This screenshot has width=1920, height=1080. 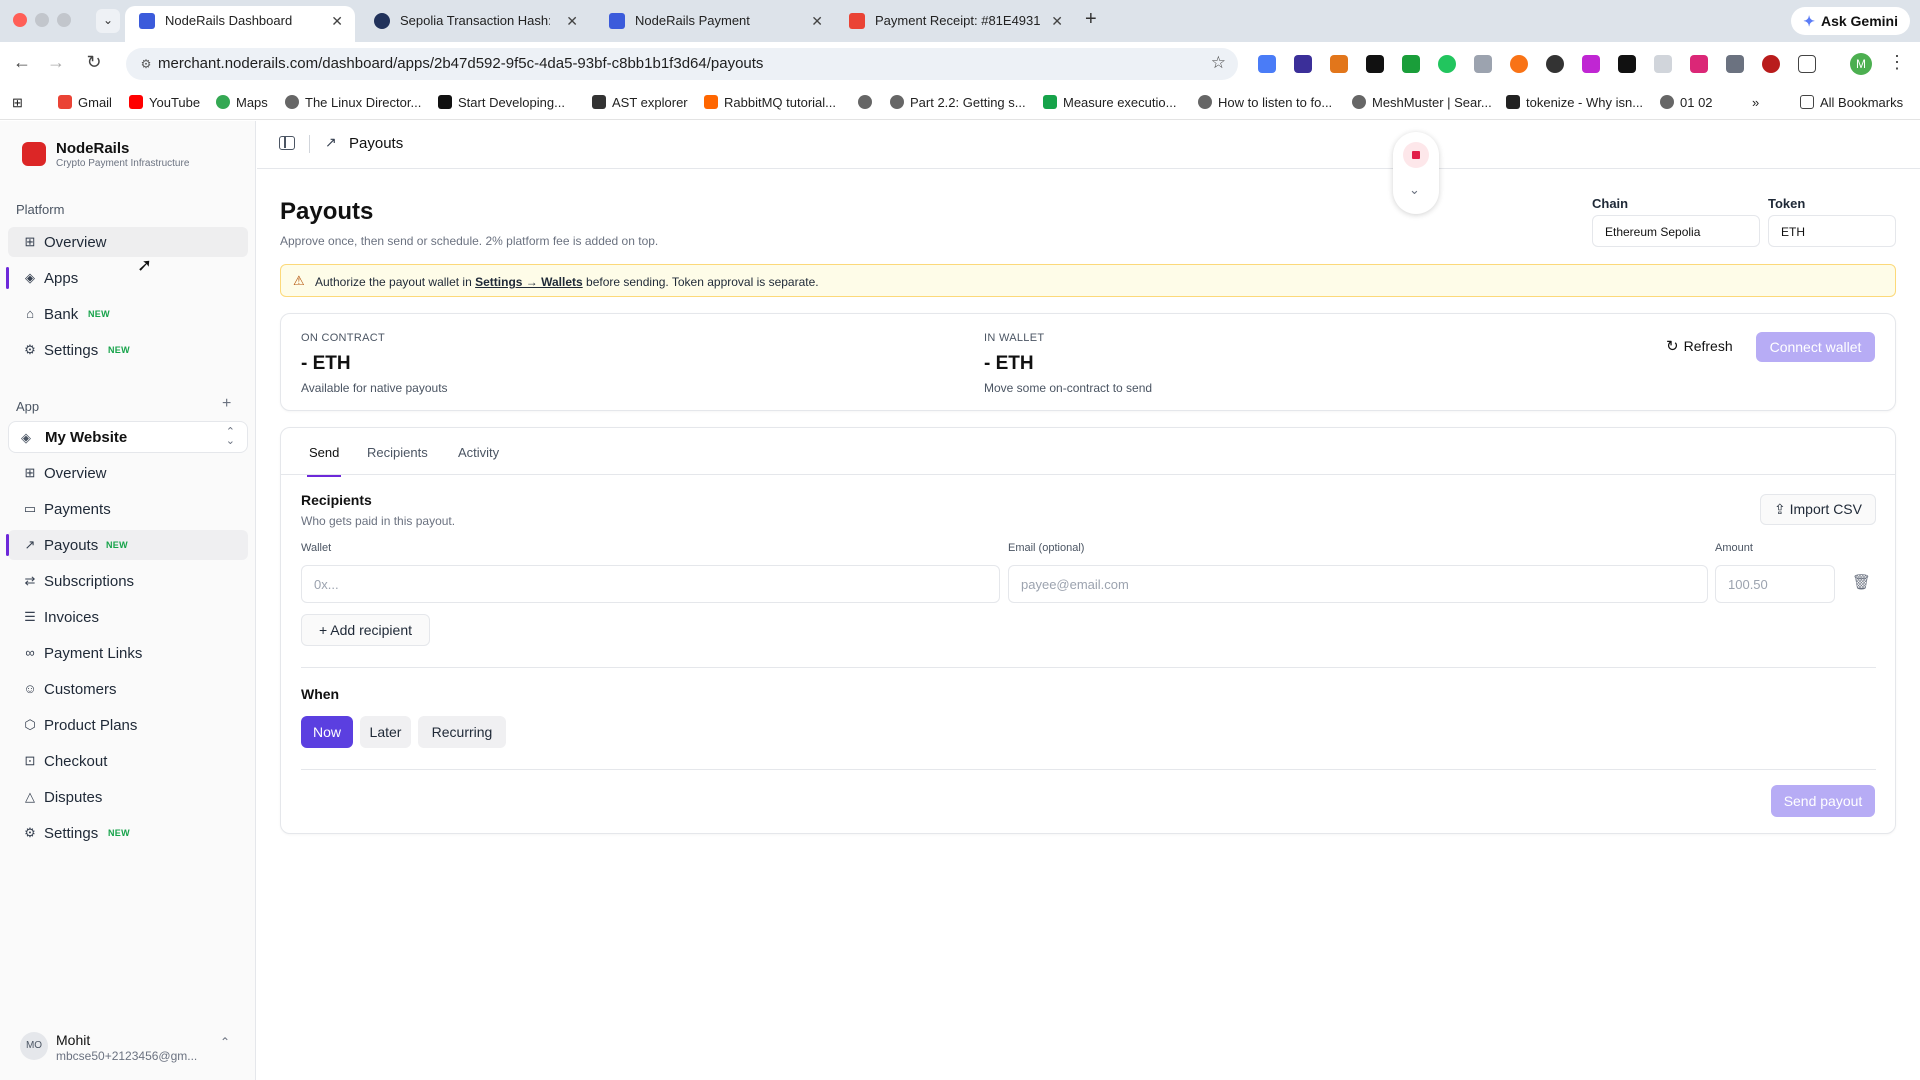 What do you see at coordinates (462, 732) in the screenshot?
I see `when-recurring-button: Recurring` at bounding box center [462, 732].